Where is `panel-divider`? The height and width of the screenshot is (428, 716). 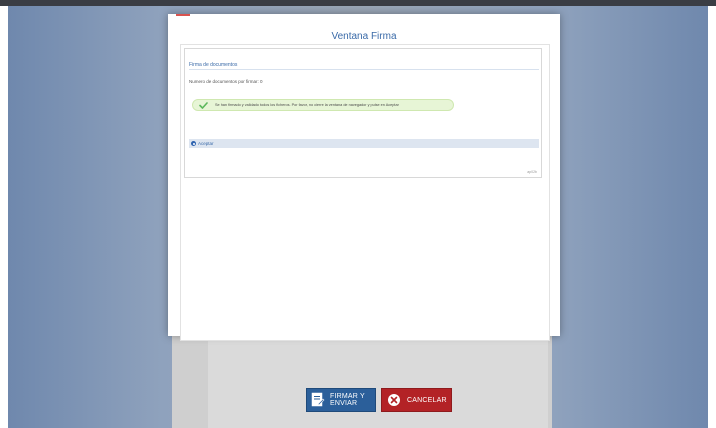
panel-divider is located at coordinates (364, 69).